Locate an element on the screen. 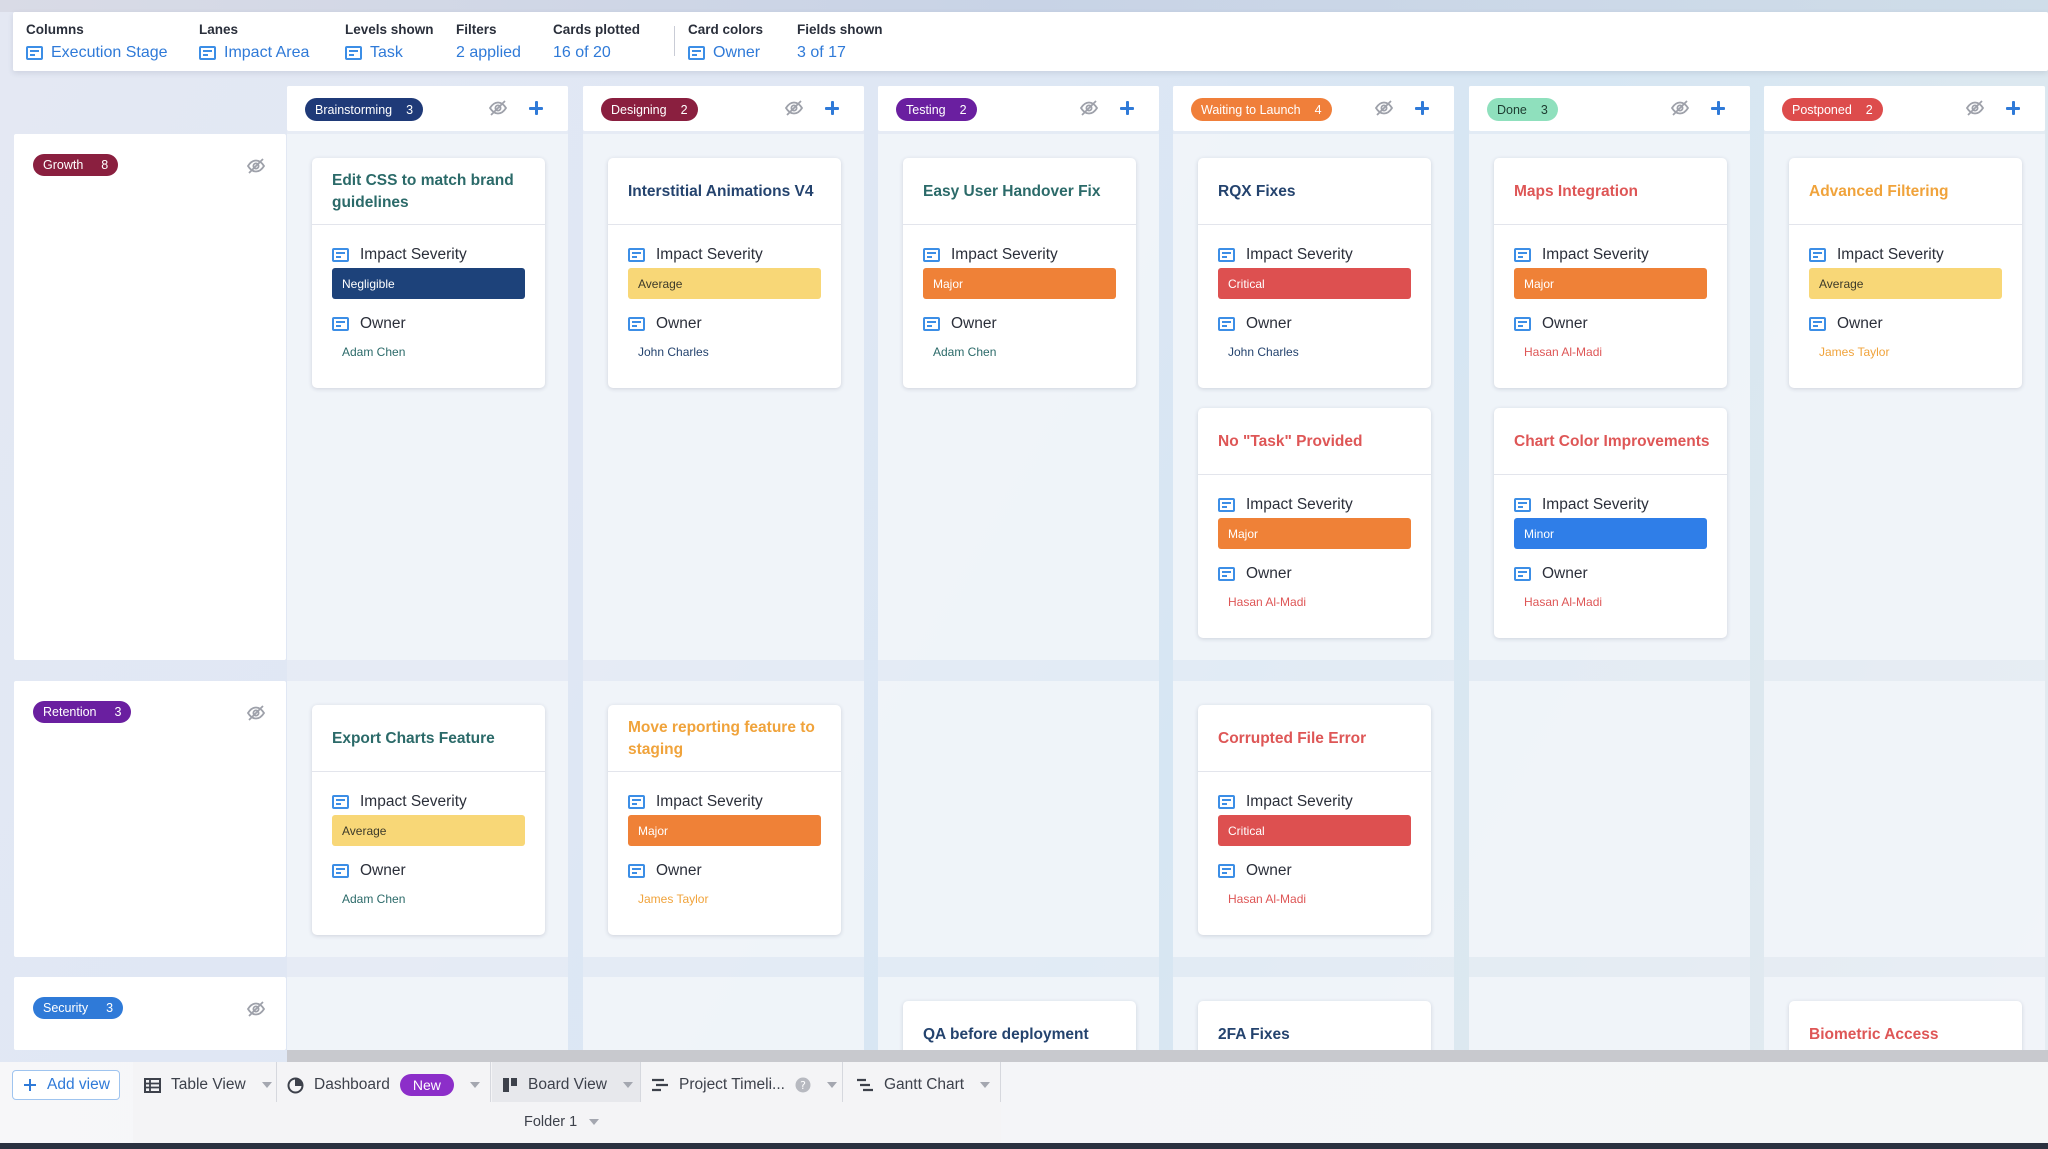 Image resolution: width=2048 pixels, height=1149 pixels. folder-selector: Folder 1 is located at coordinates (562, 1122).